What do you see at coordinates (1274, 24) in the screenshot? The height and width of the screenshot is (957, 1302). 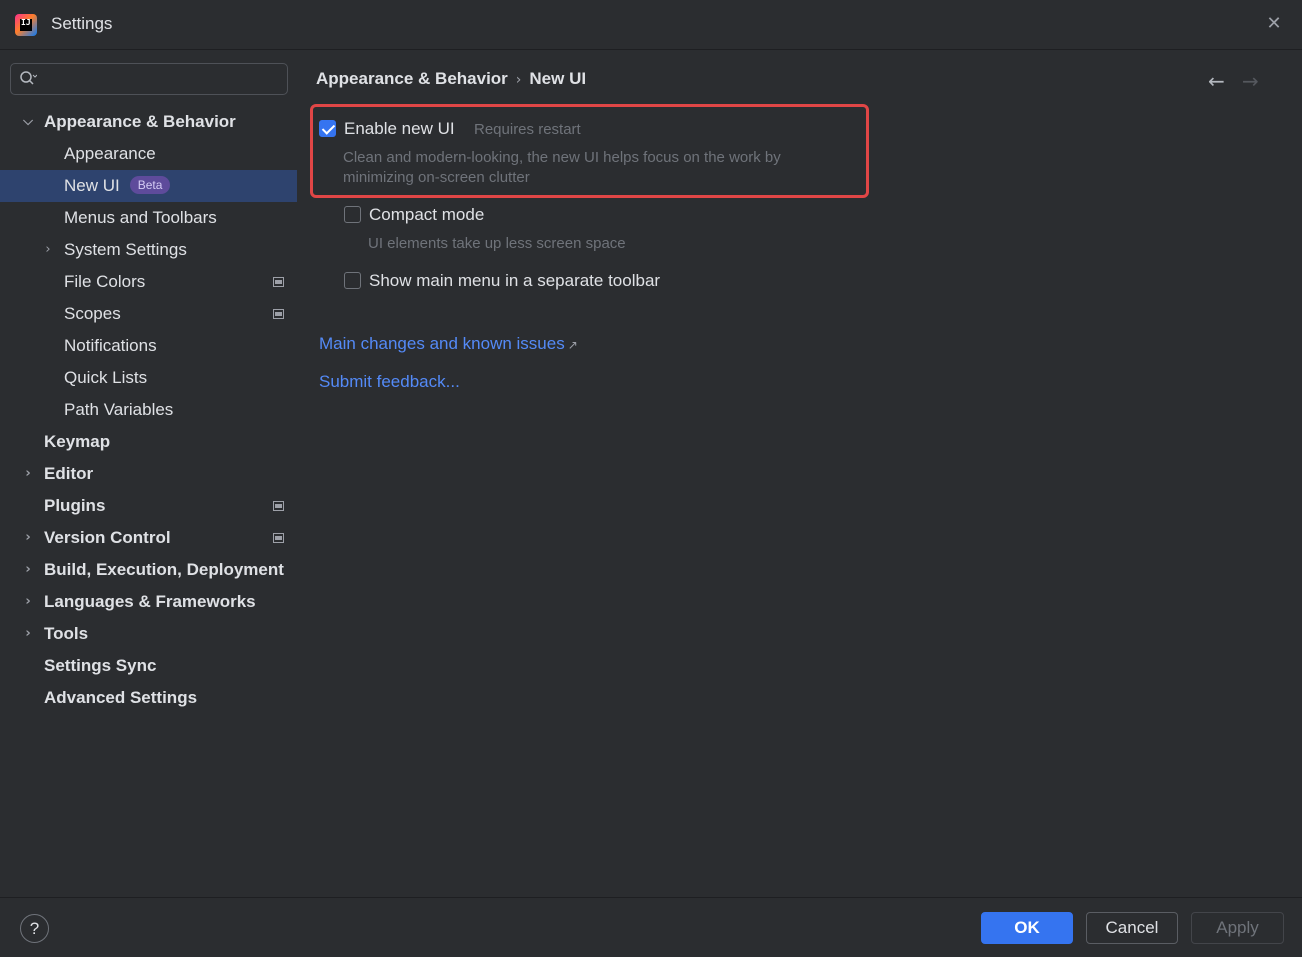 I see `close-icon: ✕` at bounding box center [1274, 24].